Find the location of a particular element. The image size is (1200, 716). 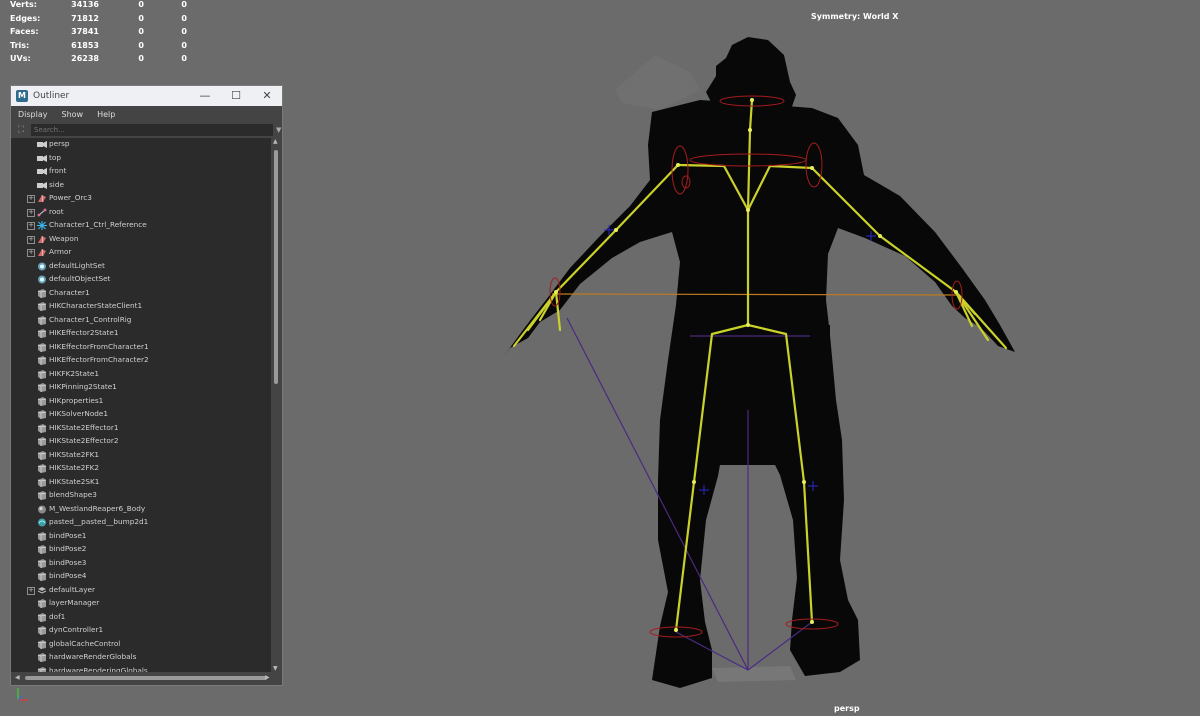

outliner-item: bindPose2 is located at coordinates (141, 550).